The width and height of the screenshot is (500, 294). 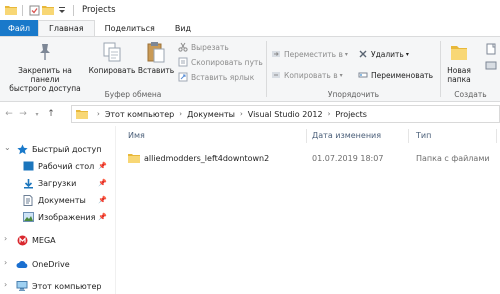 I want to click on move-to-button: Переместить в ▾, so click(x=309, y=54).